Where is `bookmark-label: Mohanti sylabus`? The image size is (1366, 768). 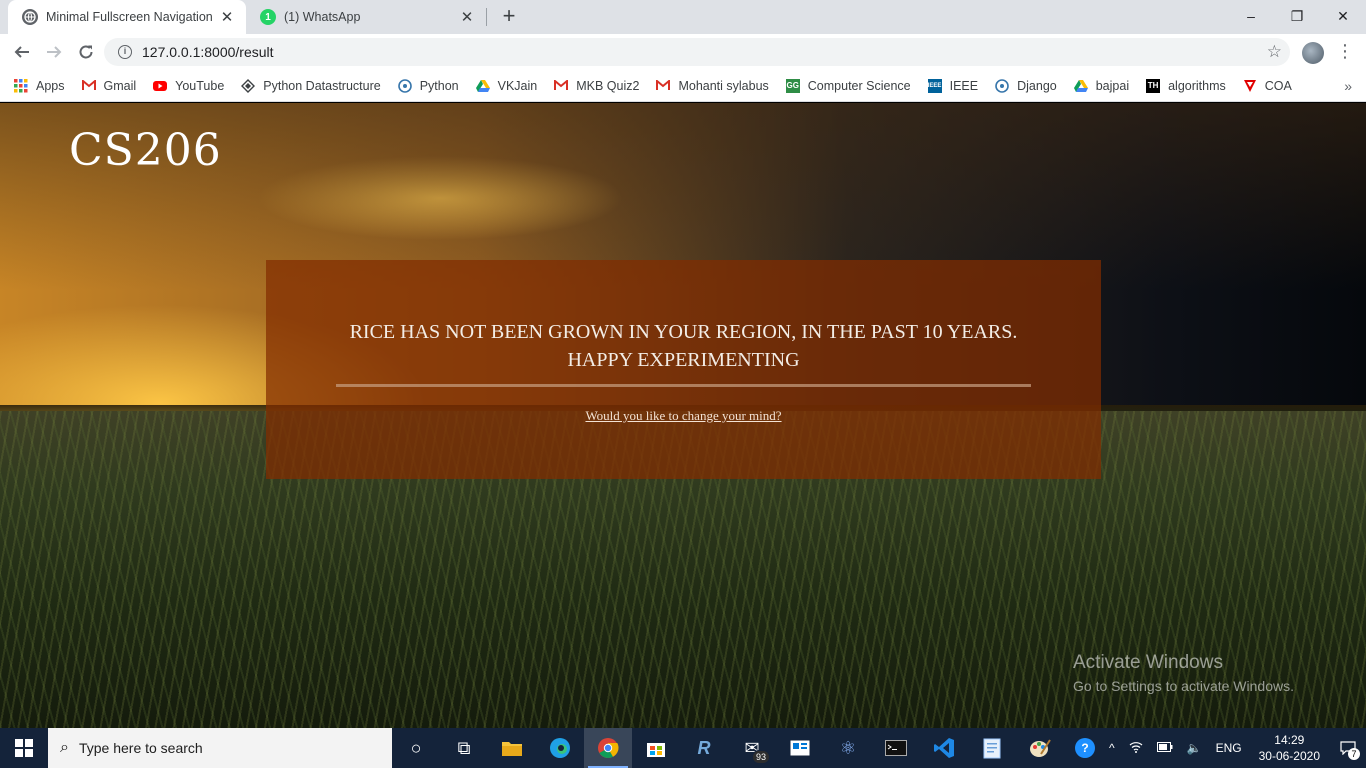 bookmark-label: Mohanti sylabus is located at coordinates (723, 85).